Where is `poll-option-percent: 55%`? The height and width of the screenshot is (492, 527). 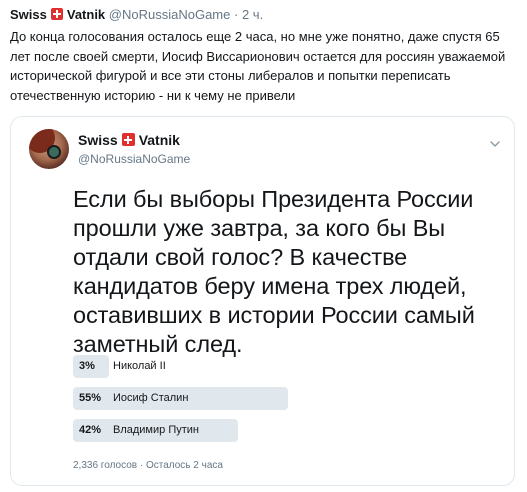 poll-option-percent: 55% is located at coordinates (90, 398).